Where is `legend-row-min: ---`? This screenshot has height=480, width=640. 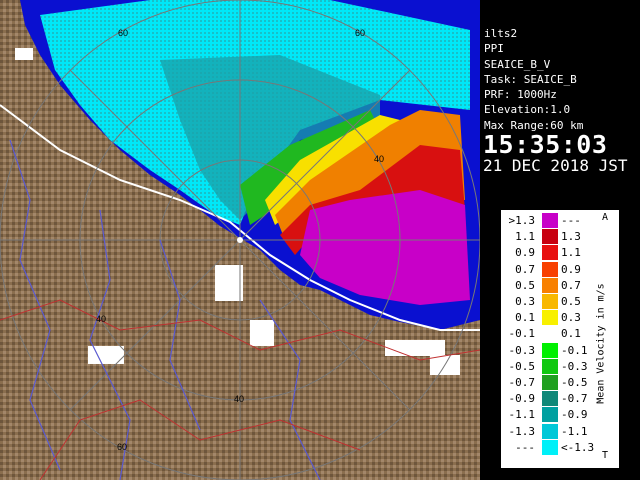
legend-row-min: --- is located at coordinates (525, 447).